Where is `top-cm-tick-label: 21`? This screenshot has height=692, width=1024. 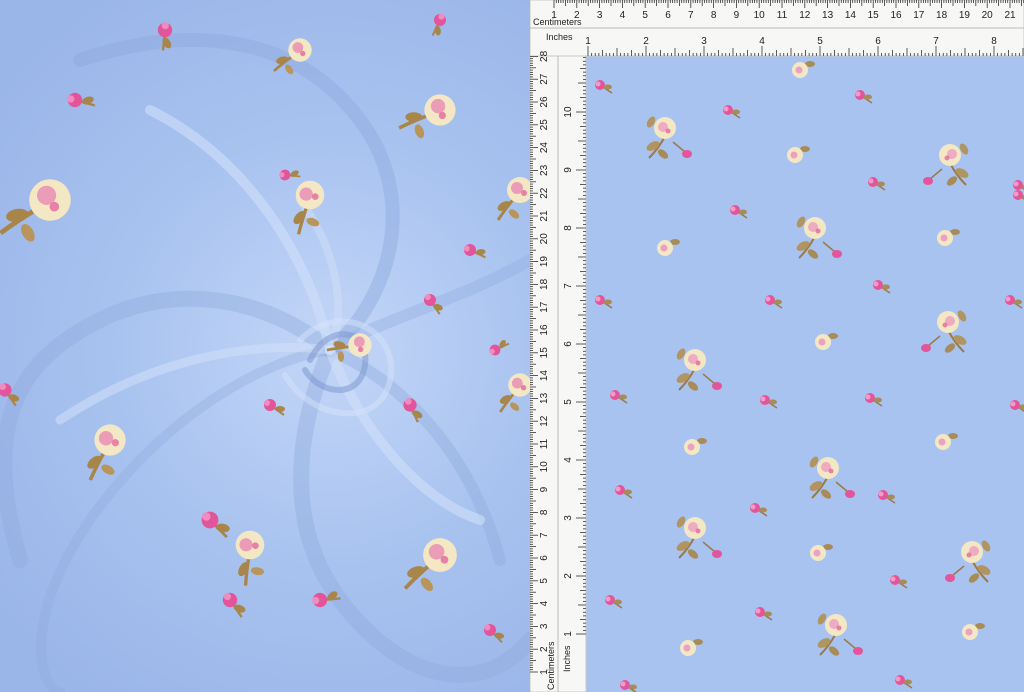 top-cm-tick-label: 21 is located at coordinates (1010, 15).